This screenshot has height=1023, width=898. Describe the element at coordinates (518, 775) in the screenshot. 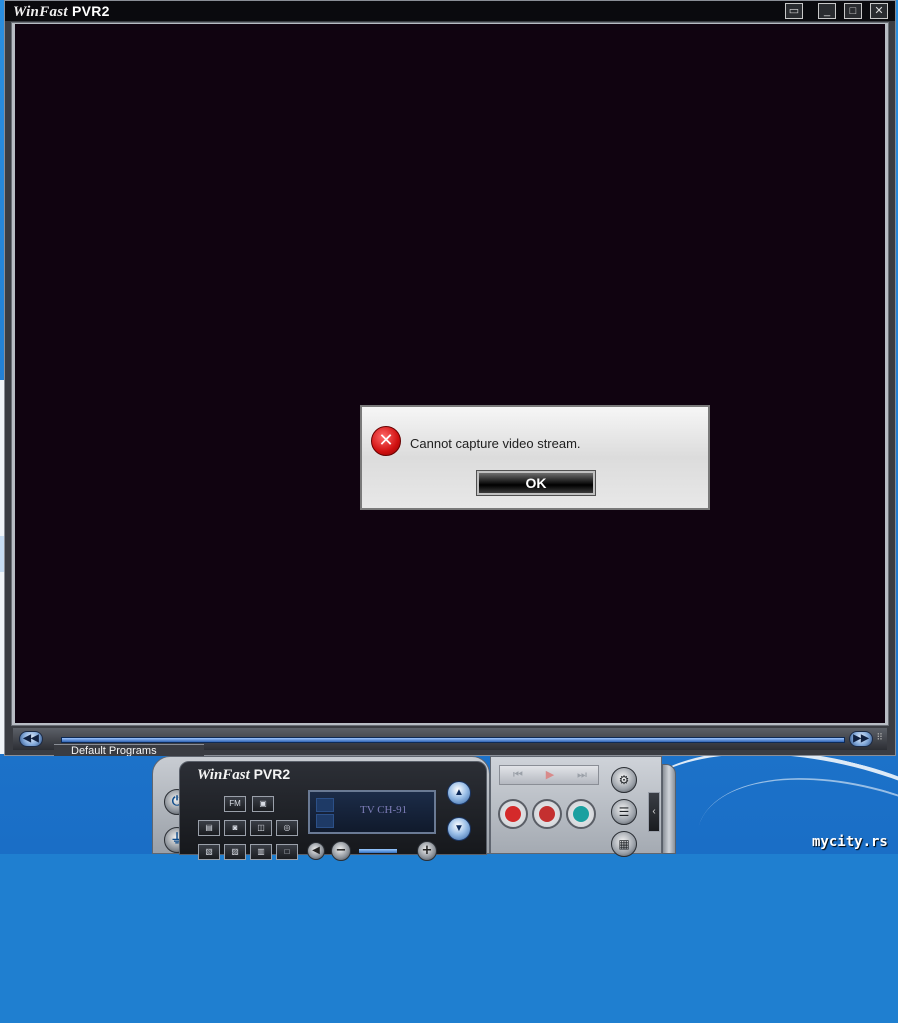

I see `previous-icon: ⏮` at that location.